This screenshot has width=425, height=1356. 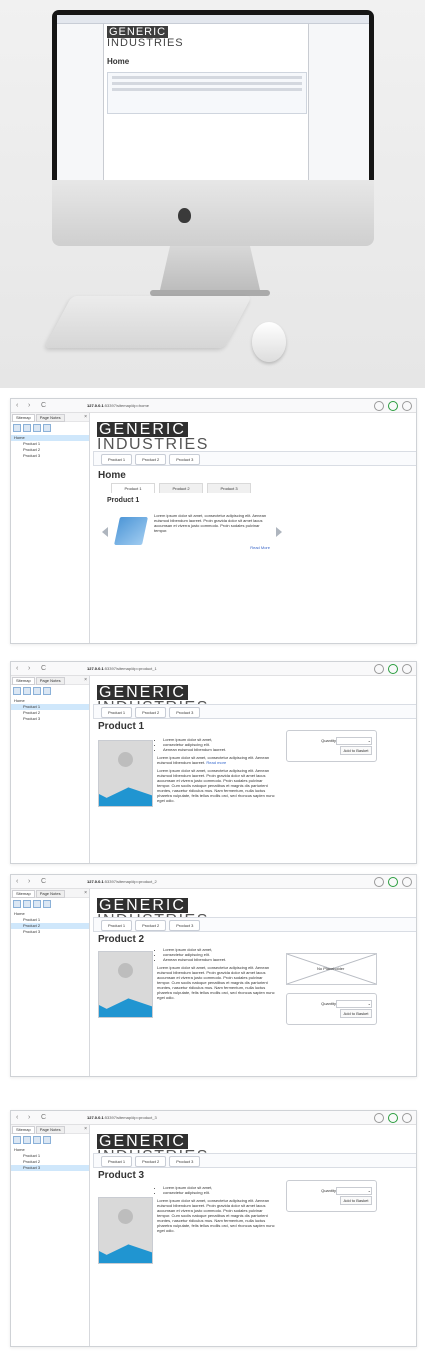 What do you see at coordinates (131, 531) in the screenshot?
I see `book-icon` at bounding box center [131, 531].